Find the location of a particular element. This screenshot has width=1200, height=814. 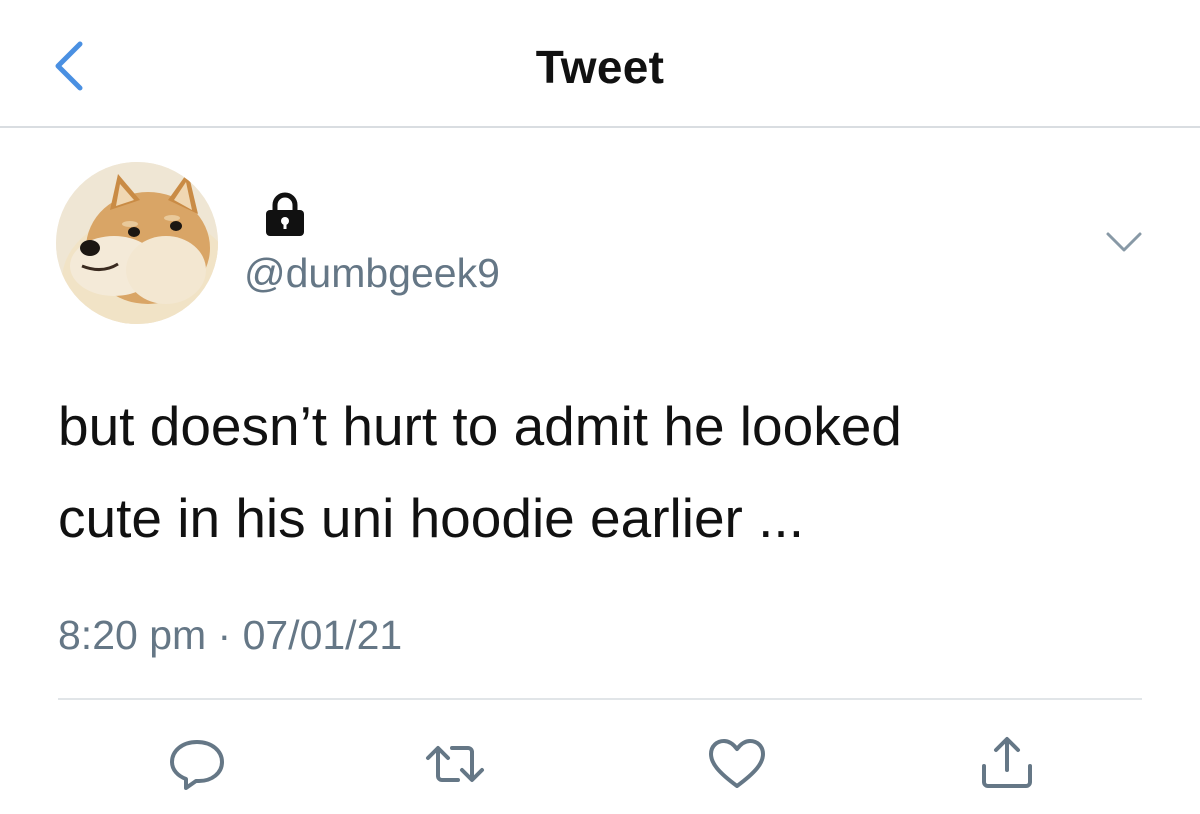

share-button is located at coordinates (1007, 764).